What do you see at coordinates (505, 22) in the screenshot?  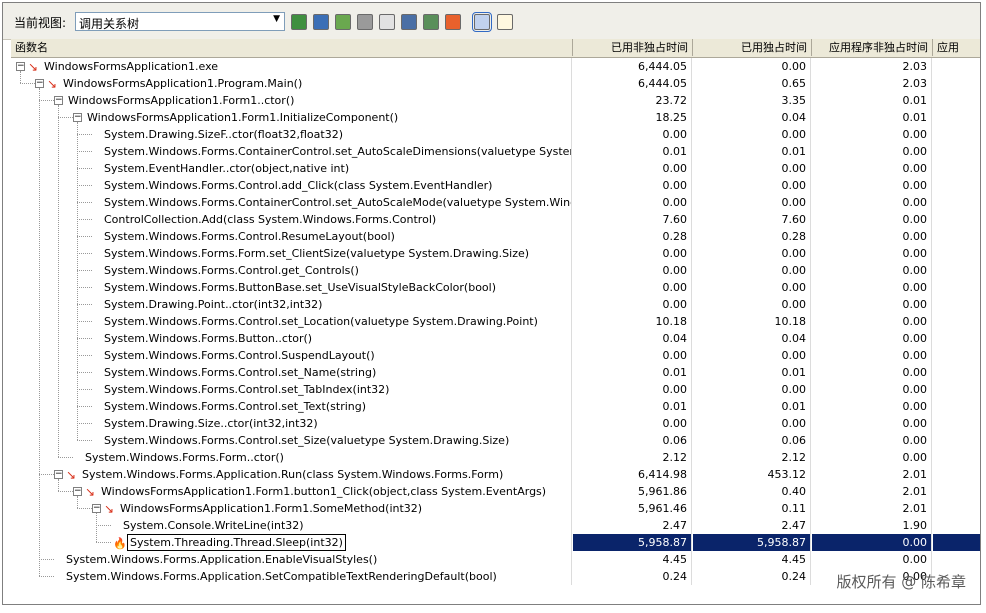 I see `notes-icon` at bounding box center [505, 22].